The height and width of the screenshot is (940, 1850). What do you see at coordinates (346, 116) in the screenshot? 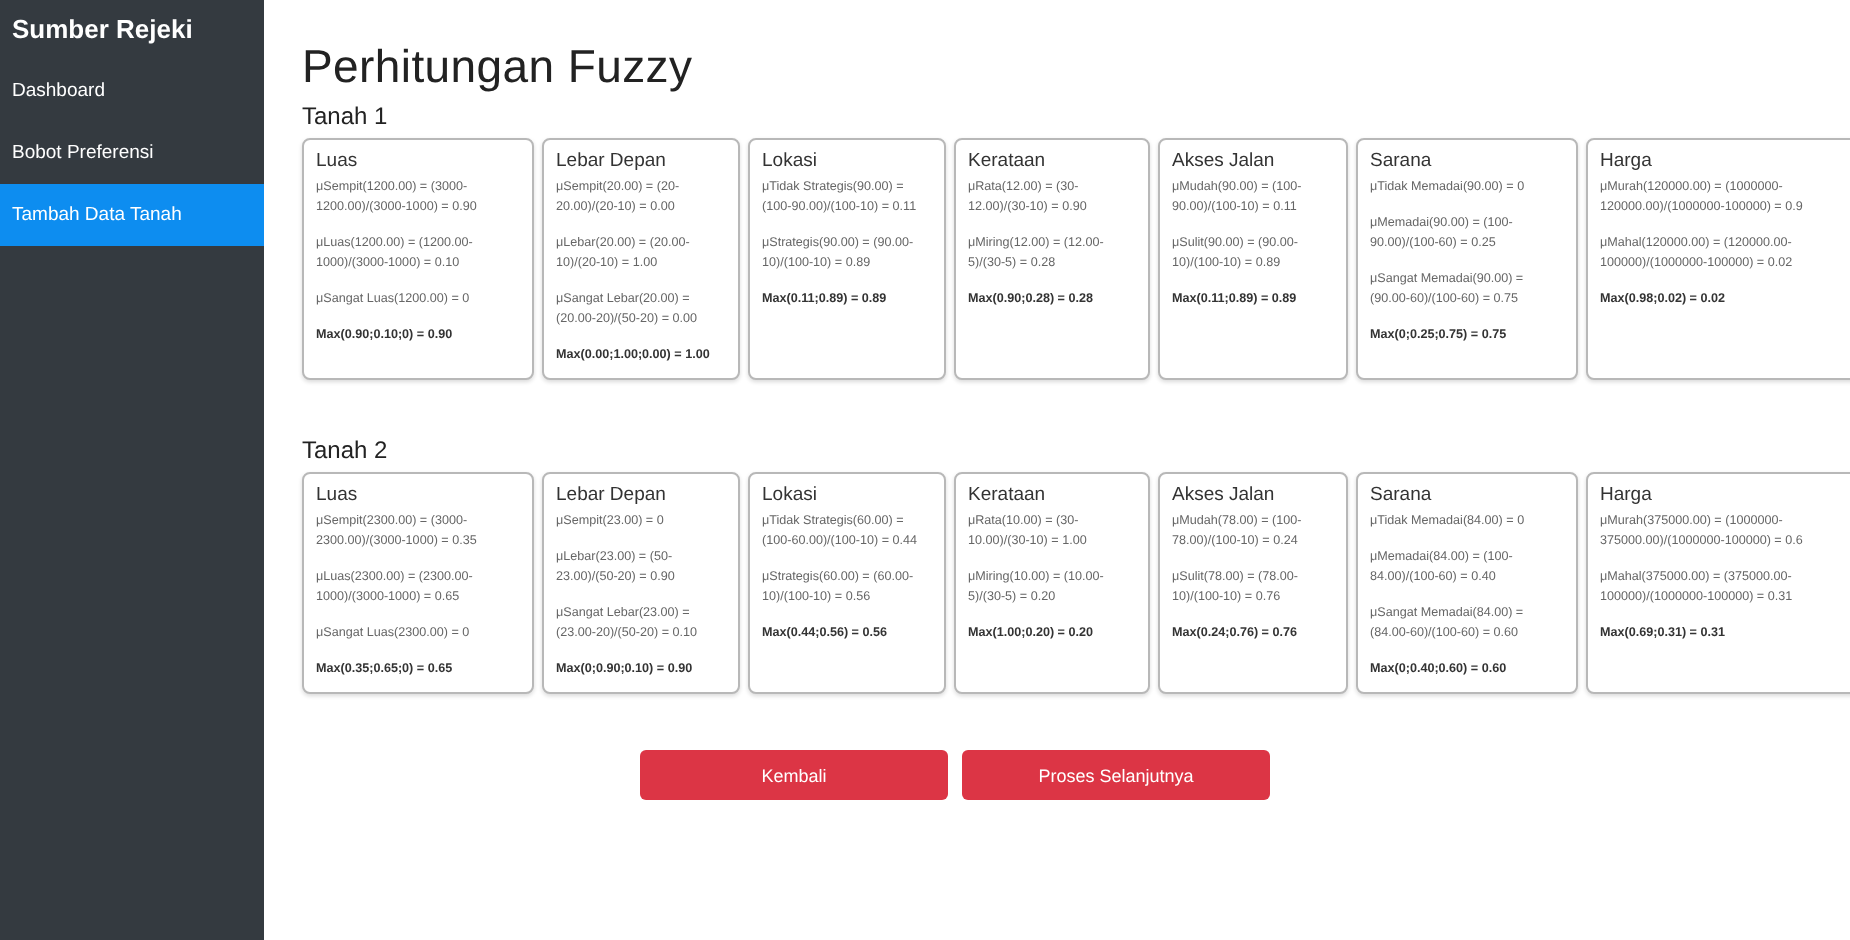
I see `section-title: Tanah 1` at bounding box center [346, 116].